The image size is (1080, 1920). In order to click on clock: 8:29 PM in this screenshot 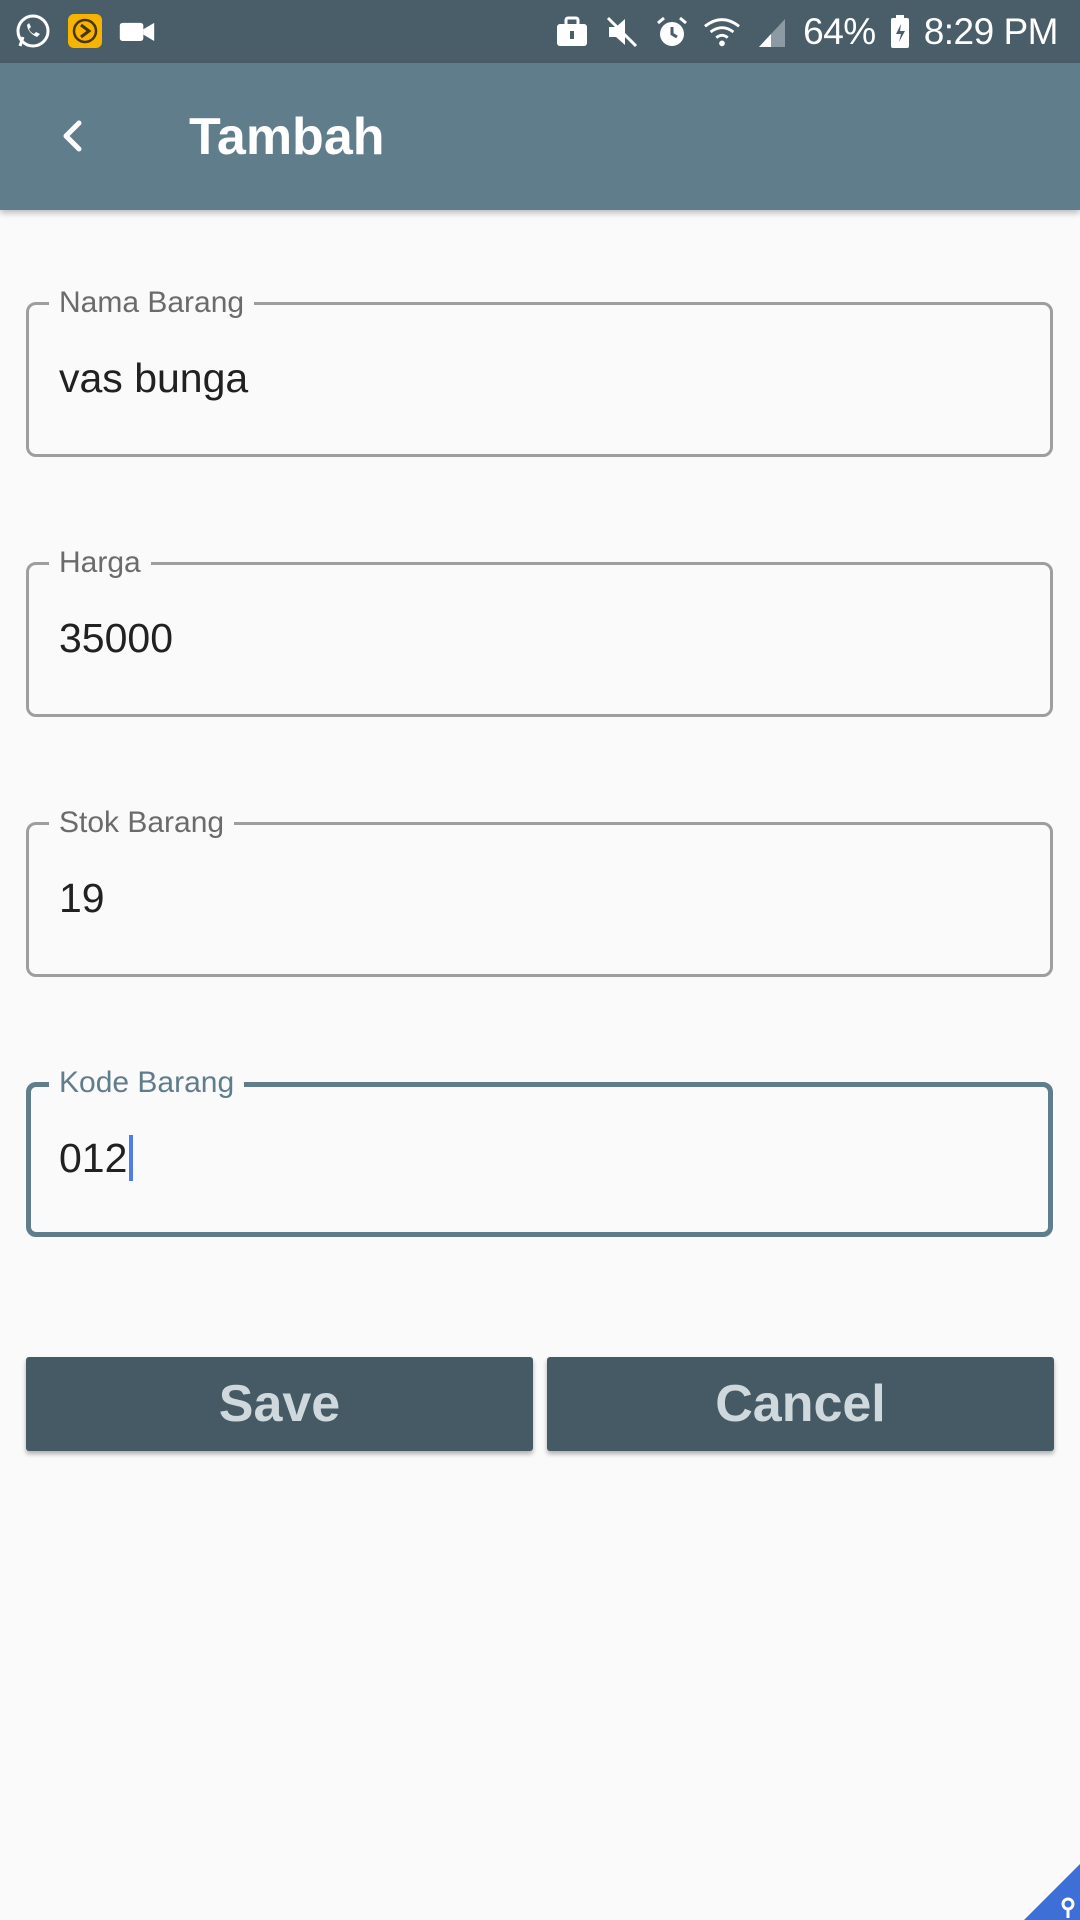, I will do `click(991, 31)`.